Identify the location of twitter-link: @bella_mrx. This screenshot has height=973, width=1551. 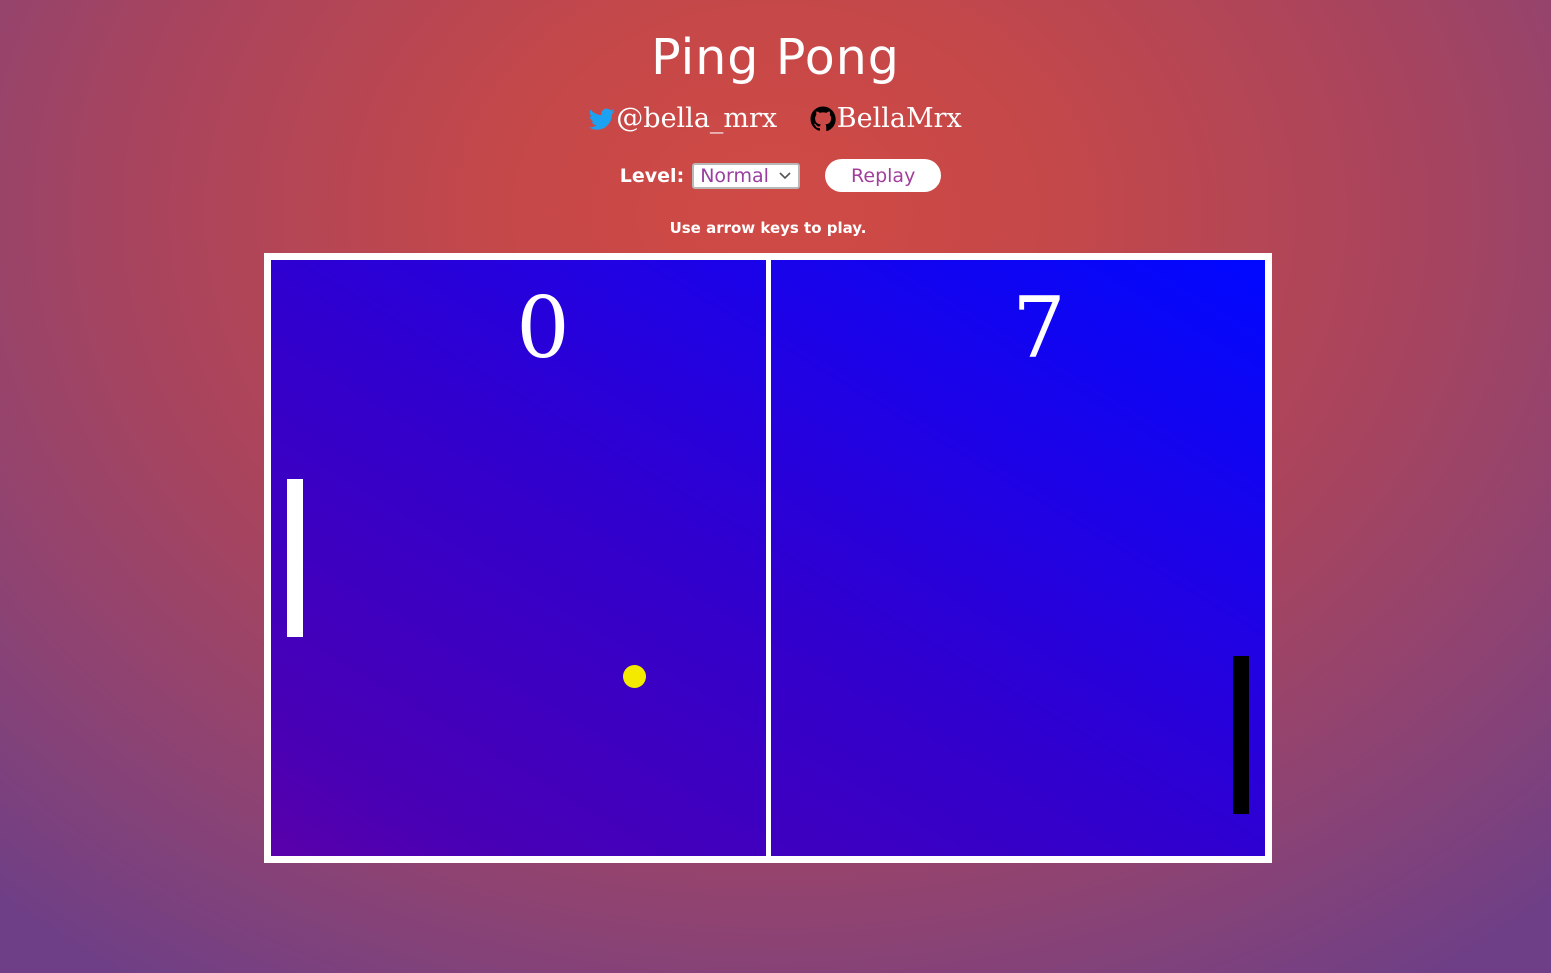
(683, 119).